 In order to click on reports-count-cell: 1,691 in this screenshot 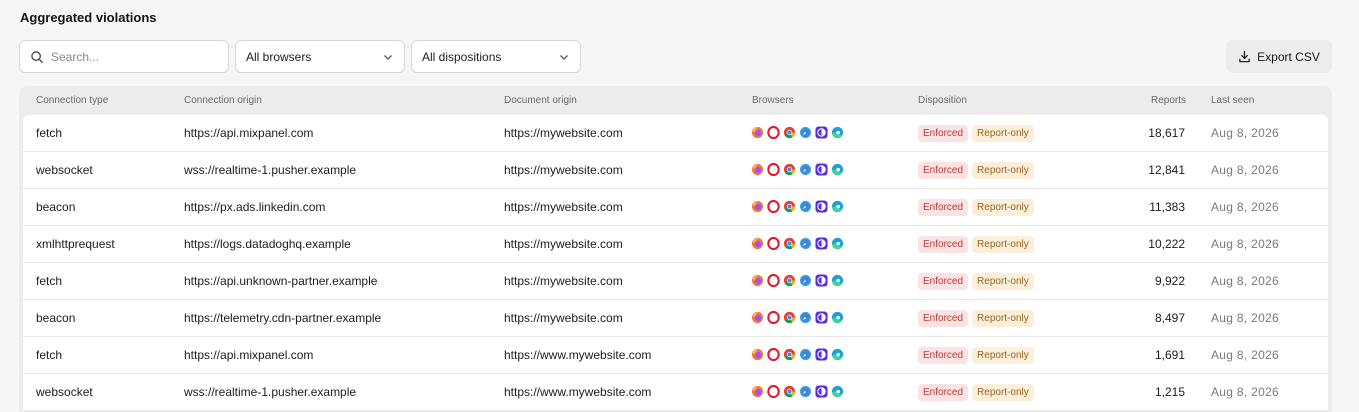, I will do `click(1169, 355)`.